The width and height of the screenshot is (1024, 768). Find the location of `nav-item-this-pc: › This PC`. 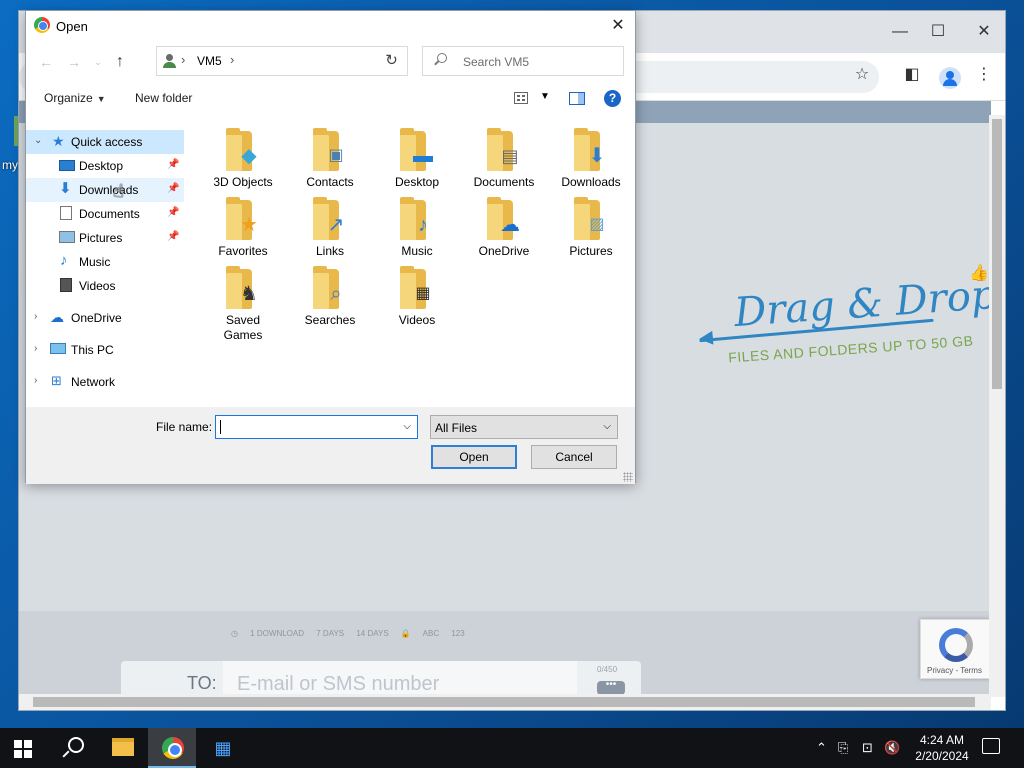

nav-item-this-pc: › This PC is located at coordinates (105, 350).